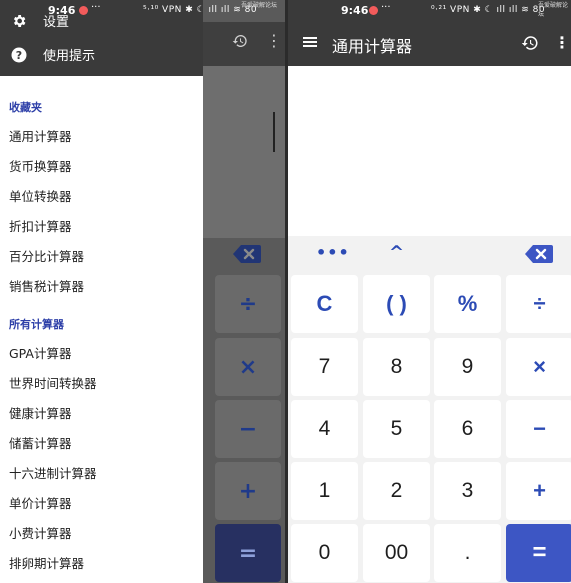  Describe the element at coordinates (53, 382) in the screenshot. I see `drawer-item-world-time-converter: 世界时间转换器` at that location.